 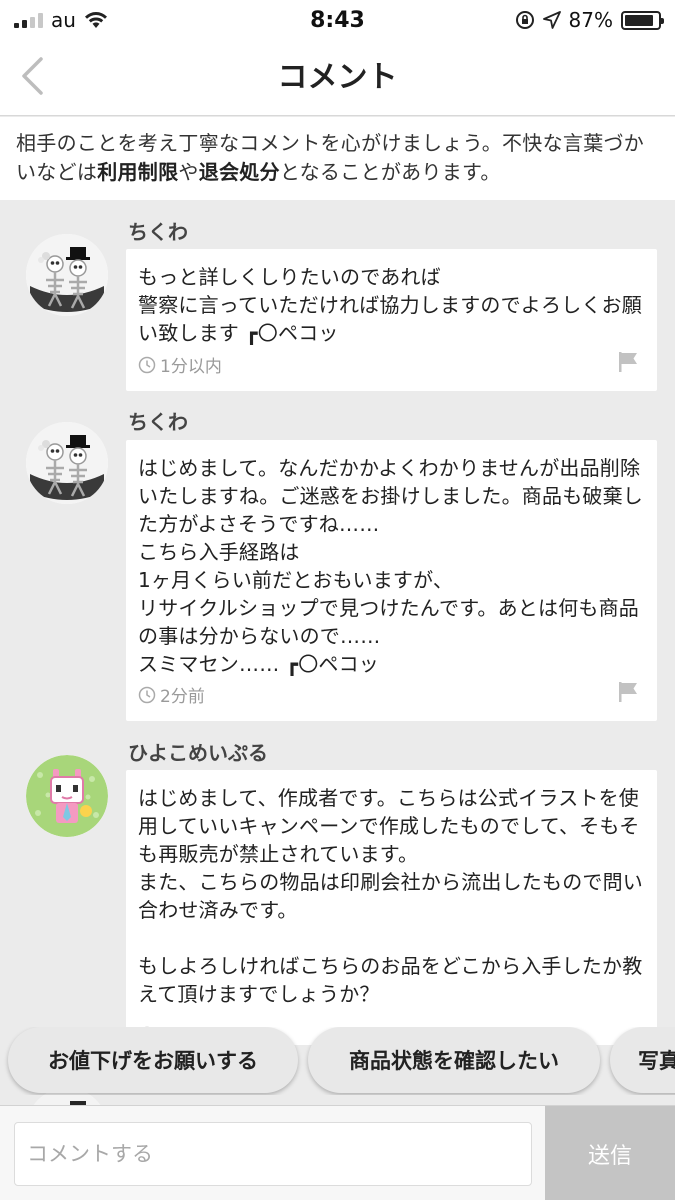 What do you see at coordinates (191, 367) in the screenshot?
I see `comment-time: 1分以内` at bounding box center [191, 367].